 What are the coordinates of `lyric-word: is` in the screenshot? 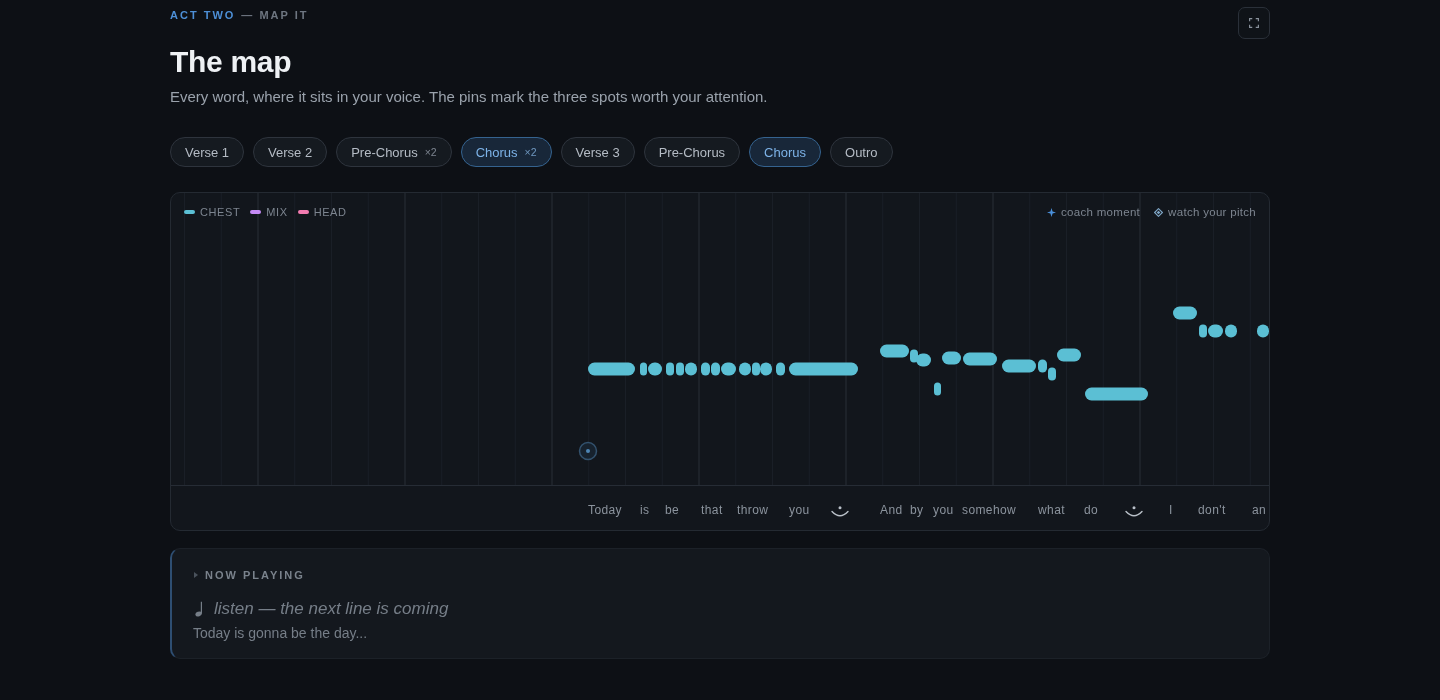 It's located at (645, 510).